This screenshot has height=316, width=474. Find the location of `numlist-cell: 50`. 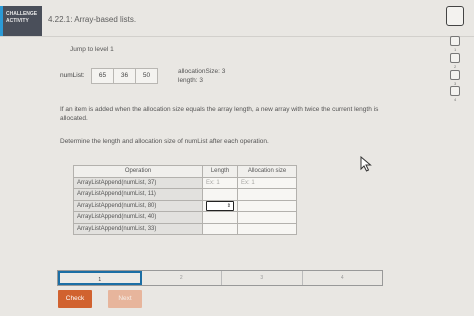

numlist-cell: 50 is located at coordinates (146, 76).